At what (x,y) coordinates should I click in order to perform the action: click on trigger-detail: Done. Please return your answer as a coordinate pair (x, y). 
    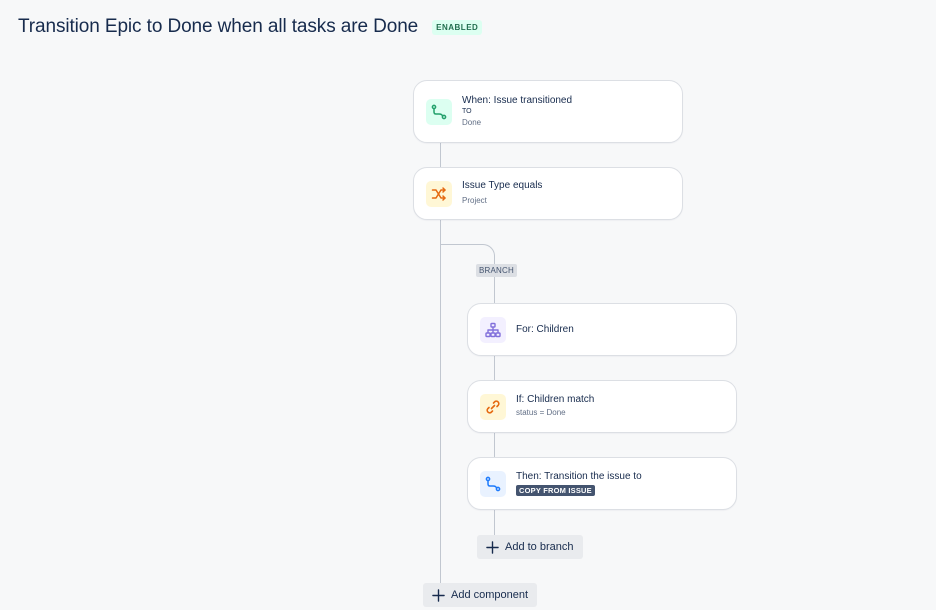
    Looking at the image, I should click on (472, 122).